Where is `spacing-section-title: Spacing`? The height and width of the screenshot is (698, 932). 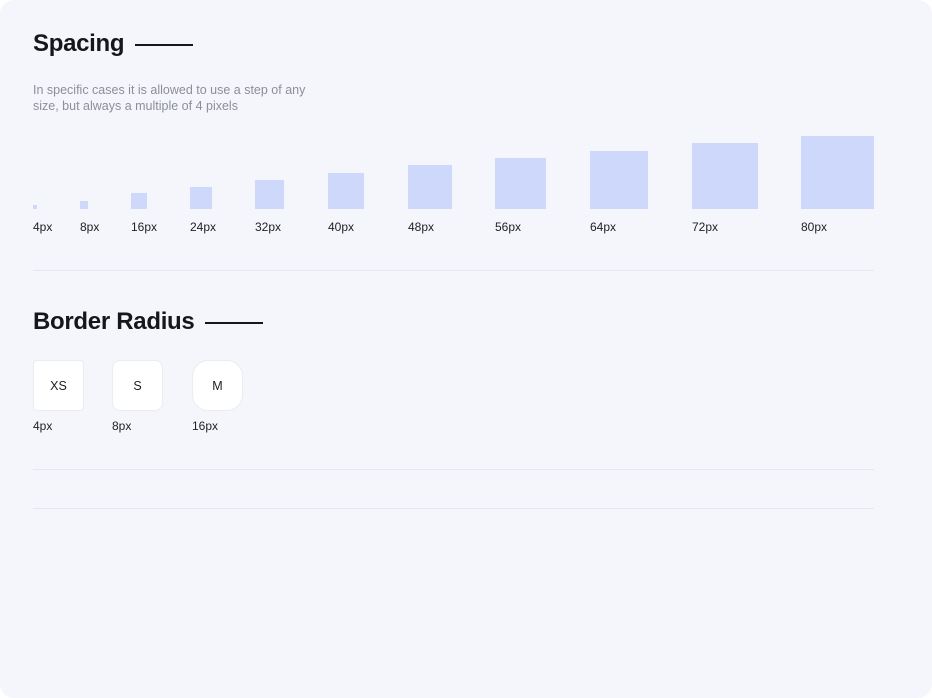
spacing-section-title: Spacing is located at coordinates (113, 44).